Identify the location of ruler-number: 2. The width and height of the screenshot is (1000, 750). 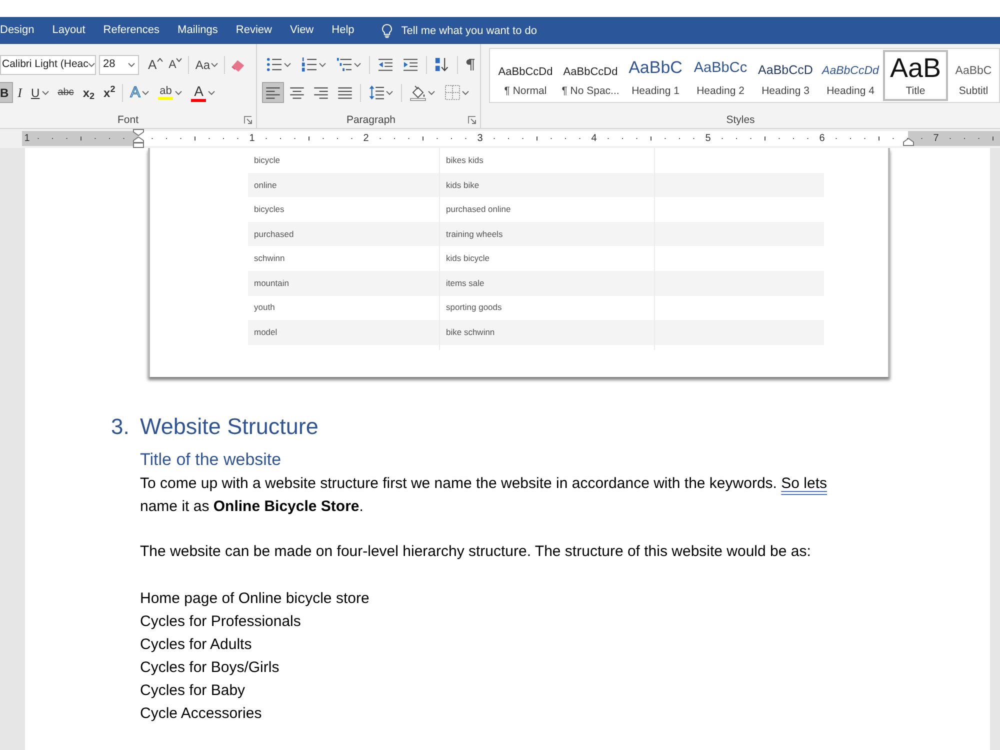
(366, 139).